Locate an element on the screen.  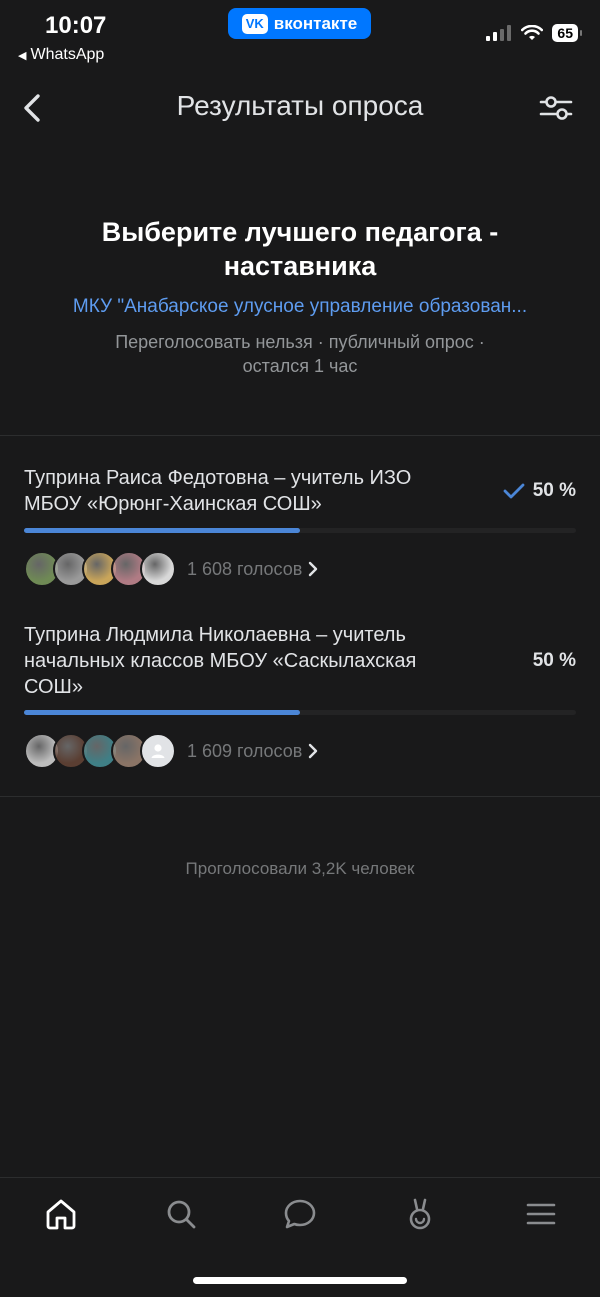
status-time: 10:07 is located at coordinates (76, 25).